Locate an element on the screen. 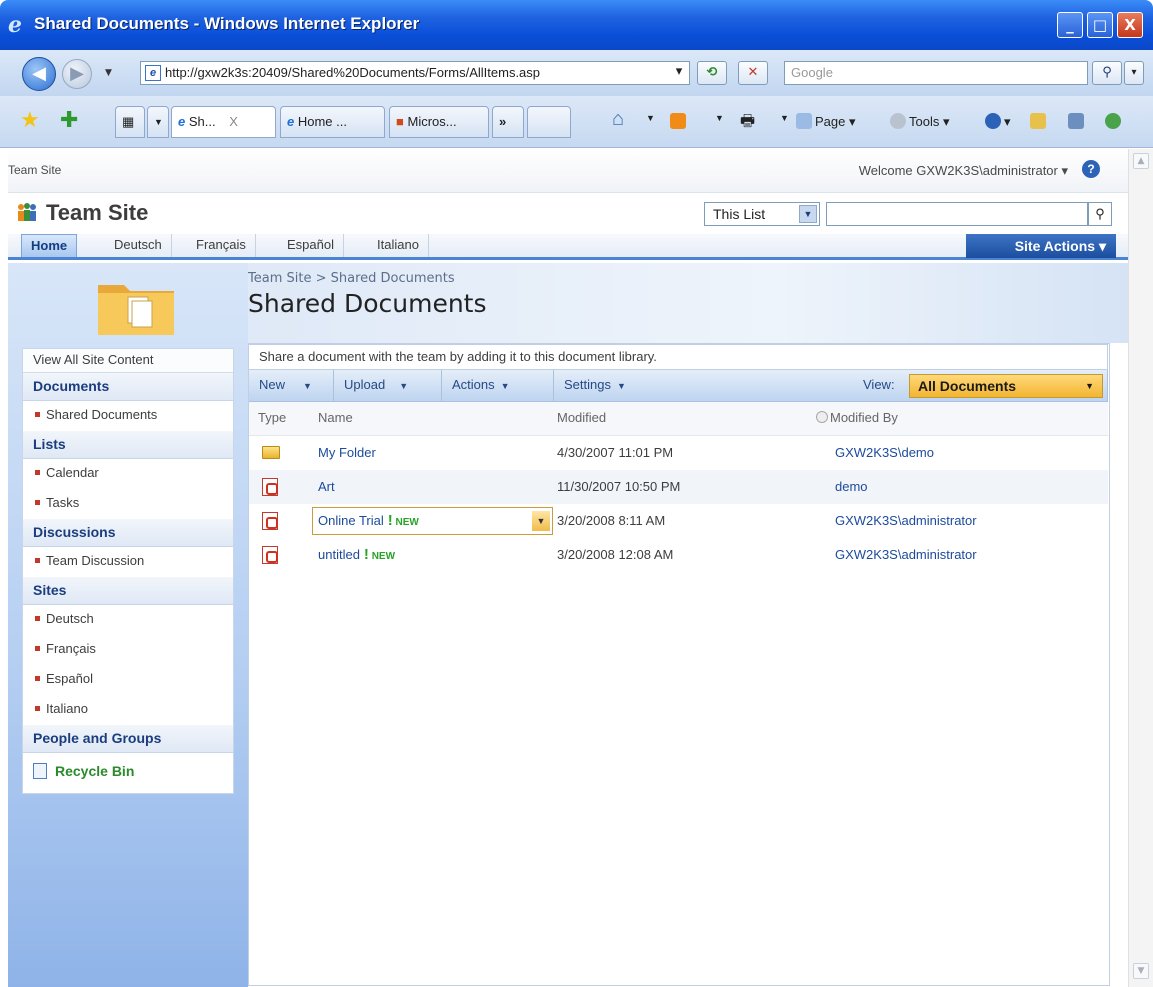 This screenshot has width=1153, height=987. nav-francais: Français is located at coordinates (128, 650).